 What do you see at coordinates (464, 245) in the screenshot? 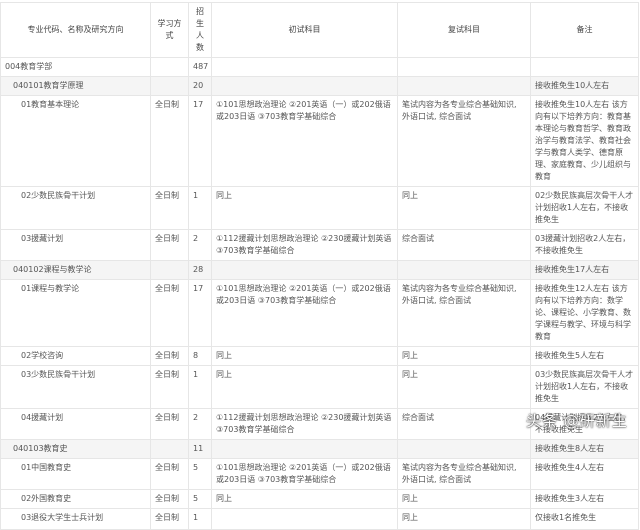
I see `cell-retest: 综合面试` at bounding box center [464, 245].